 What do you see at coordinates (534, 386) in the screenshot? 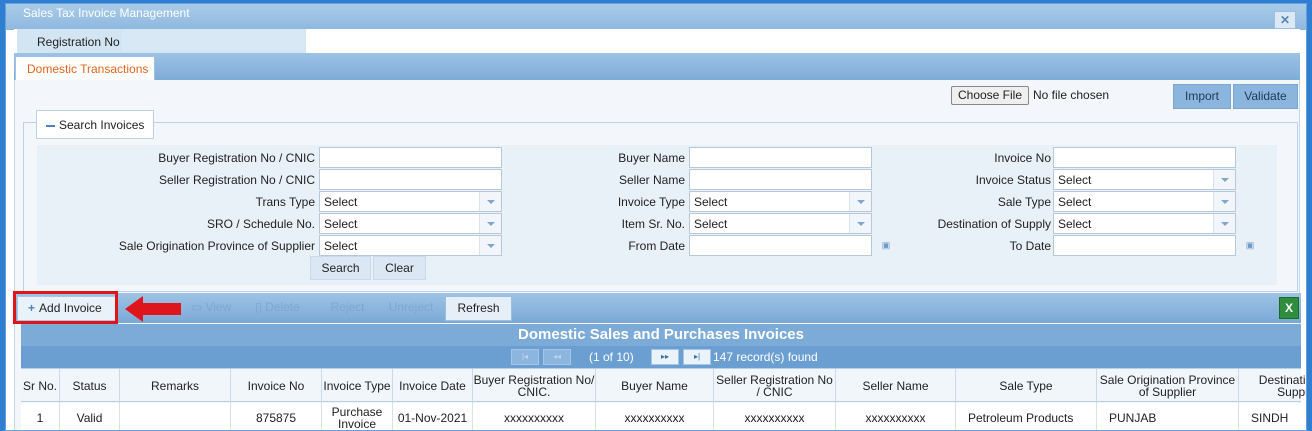
I see `column-header: Buyer Registration No/ CNIC.` at bounding box center [534, 386].